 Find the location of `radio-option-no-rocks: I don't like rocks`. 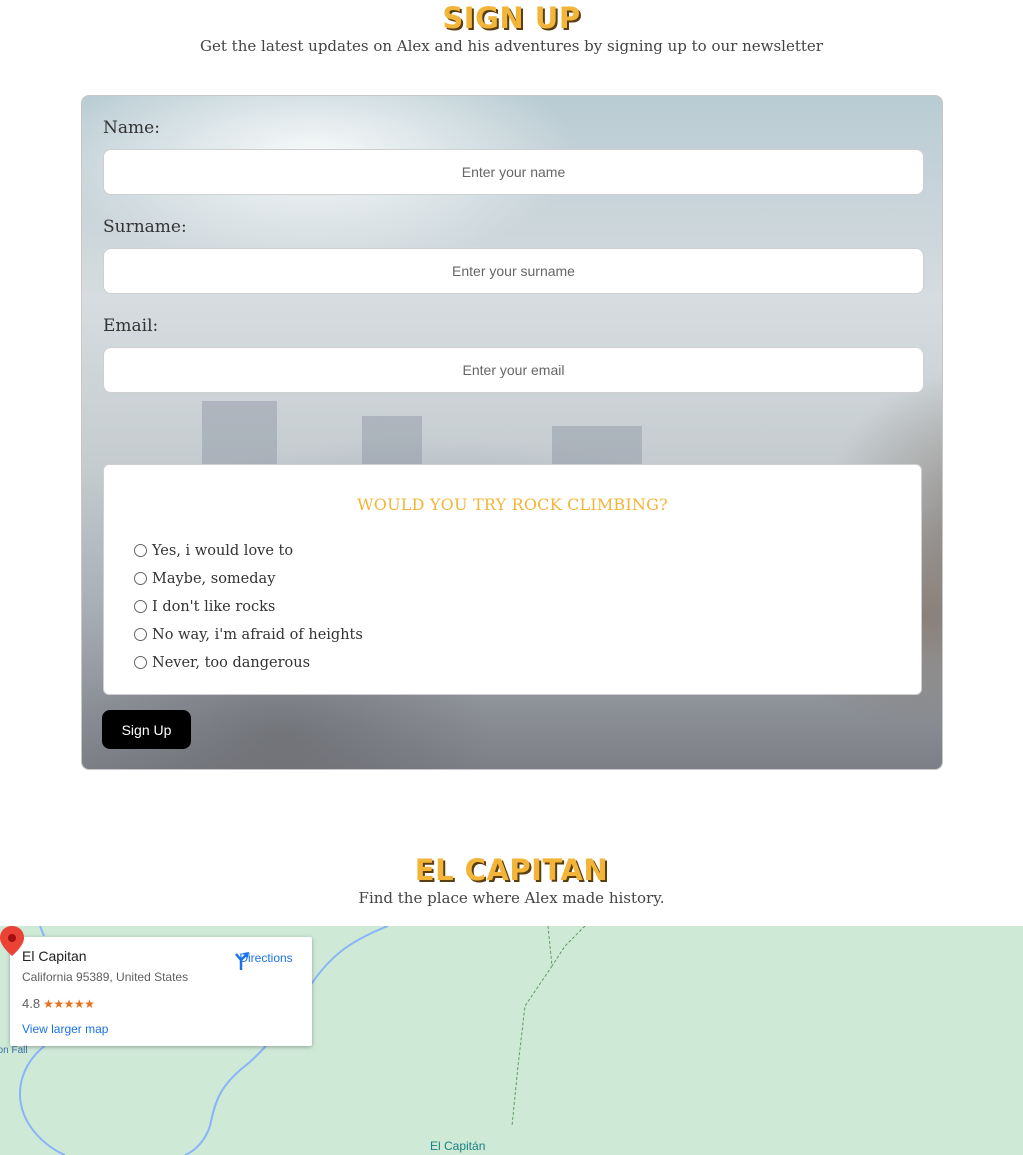

radio-option-no-rocks: I don't like rocks is located at coordinates (204, 607).